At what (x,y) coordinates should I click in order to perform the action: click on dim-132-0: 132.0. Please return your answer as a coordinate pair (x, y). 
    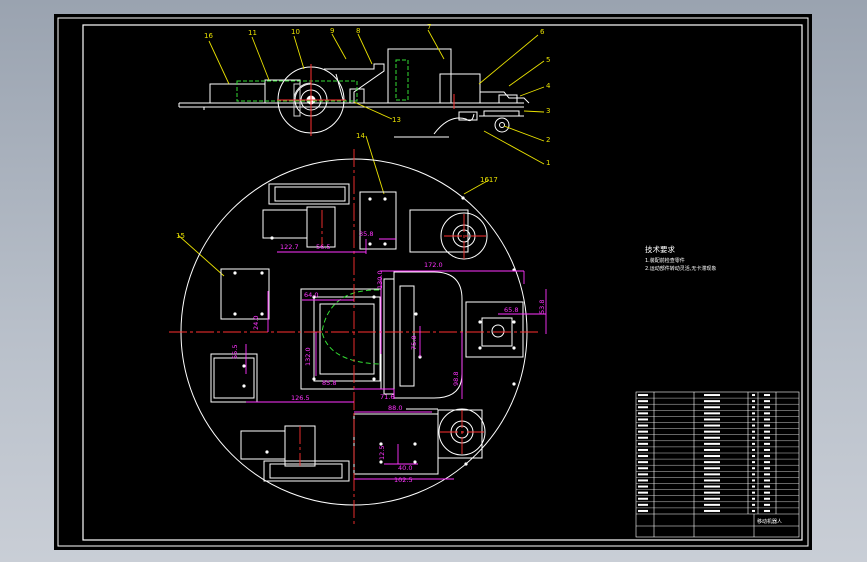
    Looking at the image, I should click on (308, 356).